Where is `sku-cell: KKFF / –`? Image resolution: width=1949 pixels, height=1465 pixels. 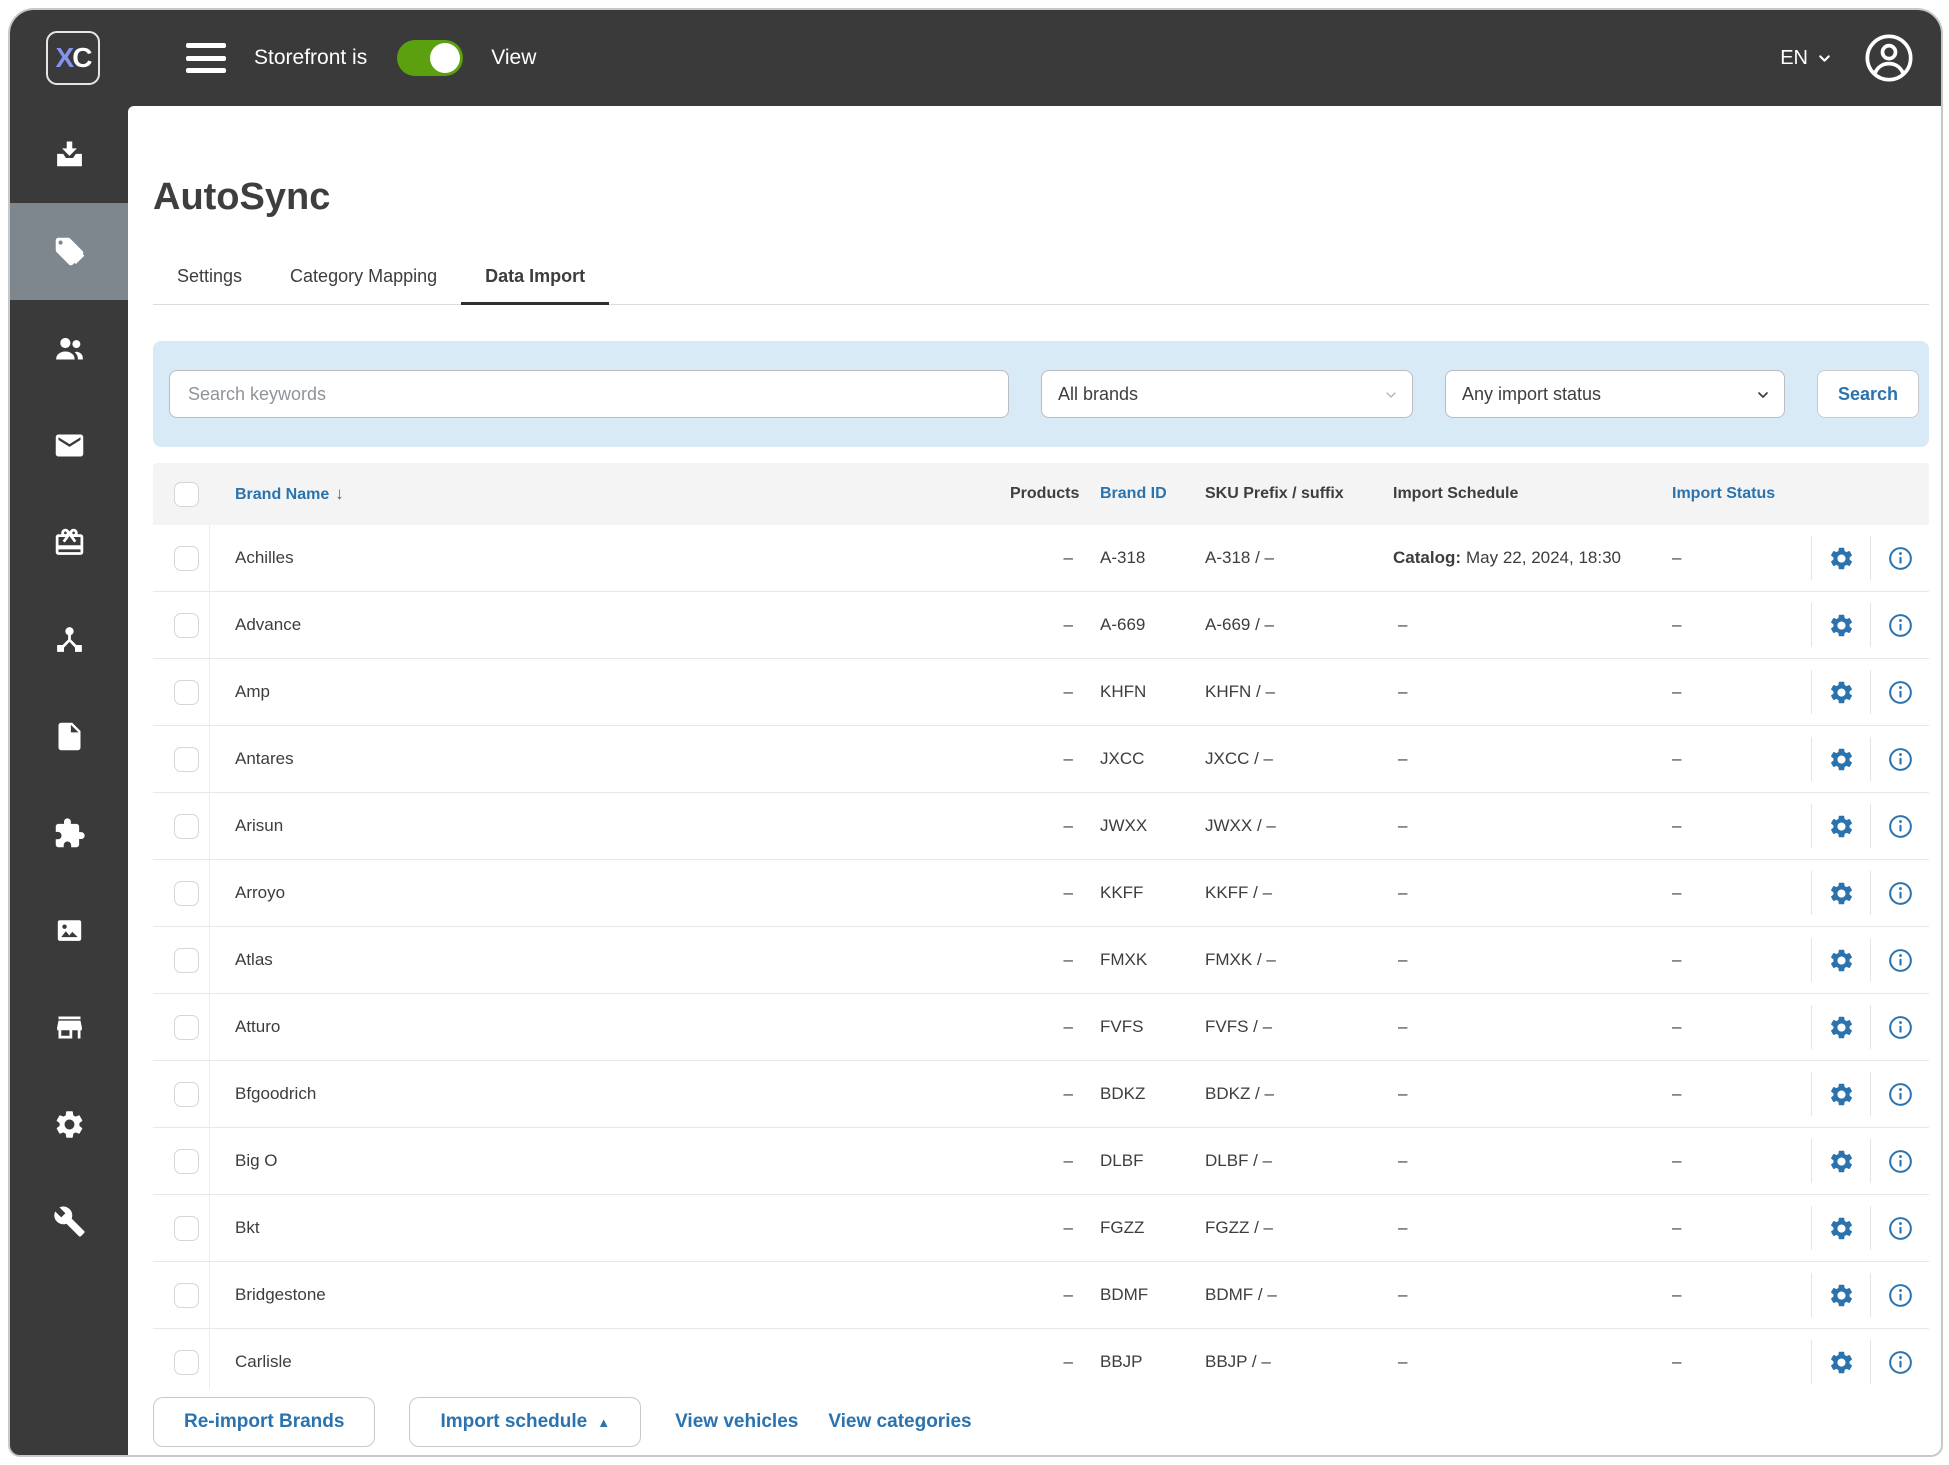 sku-cell: KKFF / – is located at coordinates (1239, 892).